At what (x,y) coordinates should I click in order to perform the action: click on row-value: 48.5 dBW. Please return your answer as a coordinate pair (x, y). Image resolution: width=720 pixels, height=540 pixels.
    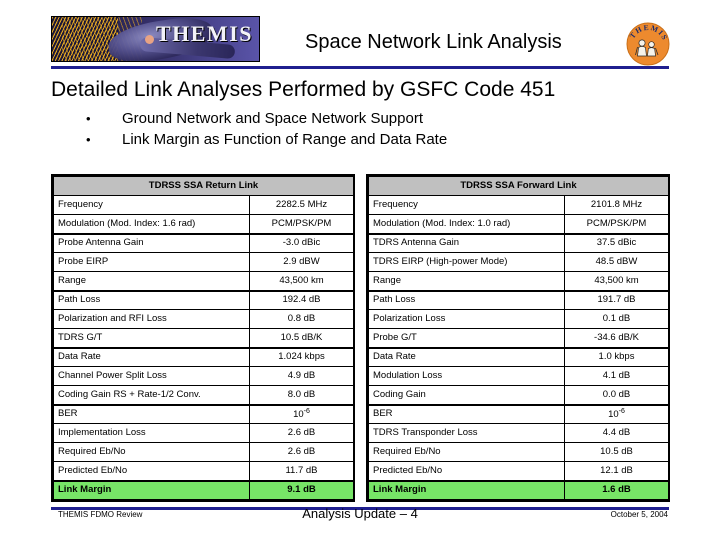
    Looking at the image, I should click on (616, 262).